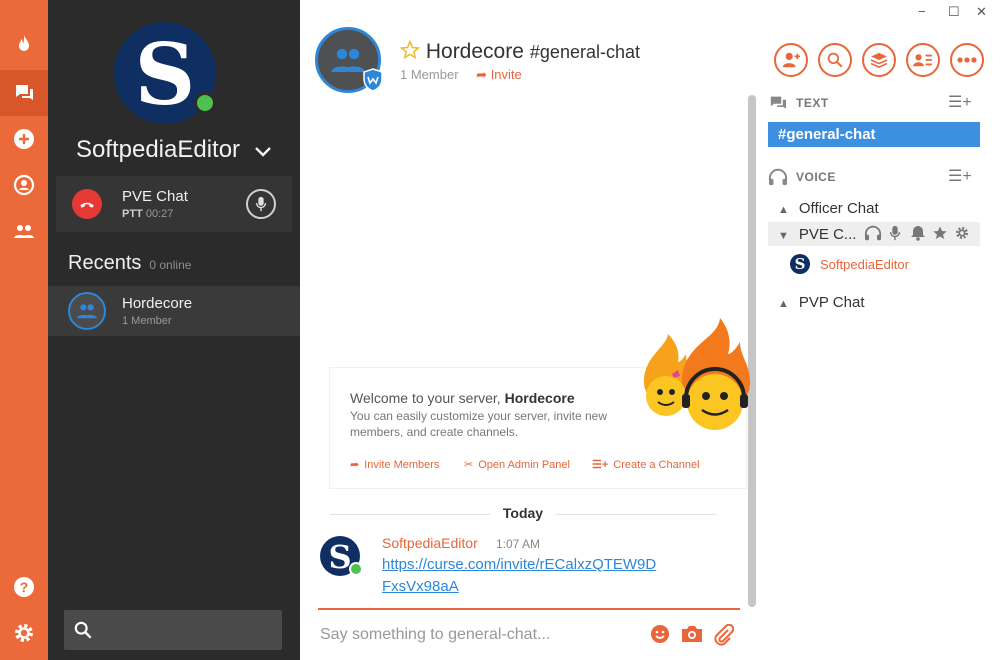 This screenshot has width=1000, height=660. I want to click on voice-channel-user: S SoftpediaEditor, so click(849, 264).